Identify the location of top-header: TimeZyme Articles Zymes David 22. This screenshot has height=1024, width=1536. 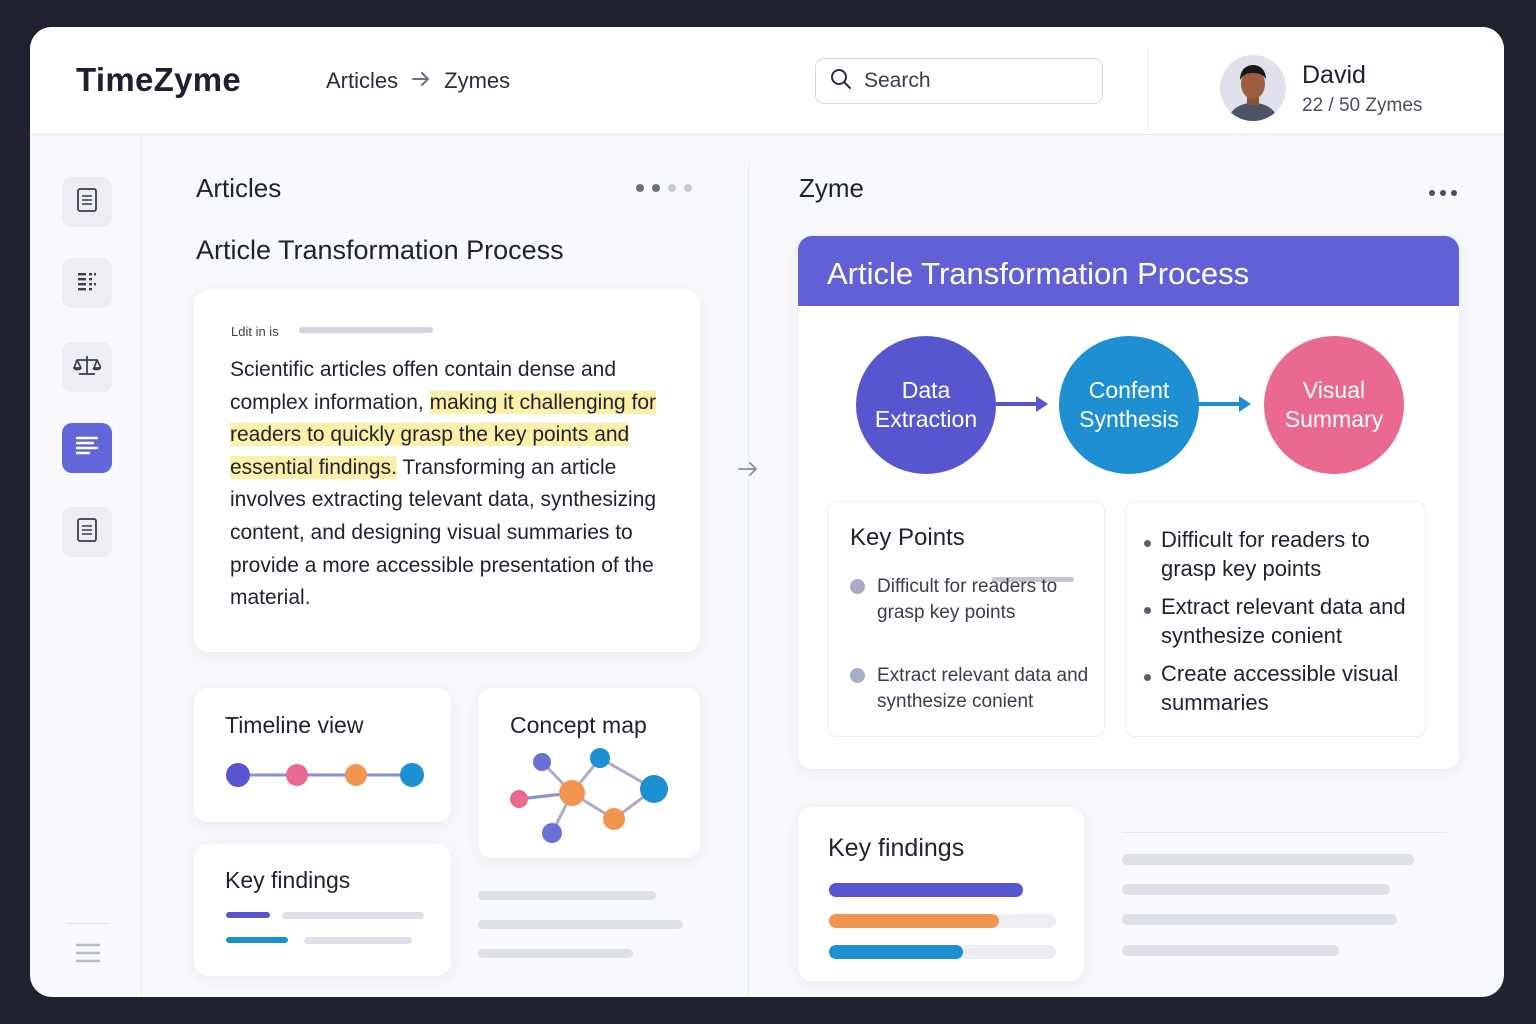
(767, 81).